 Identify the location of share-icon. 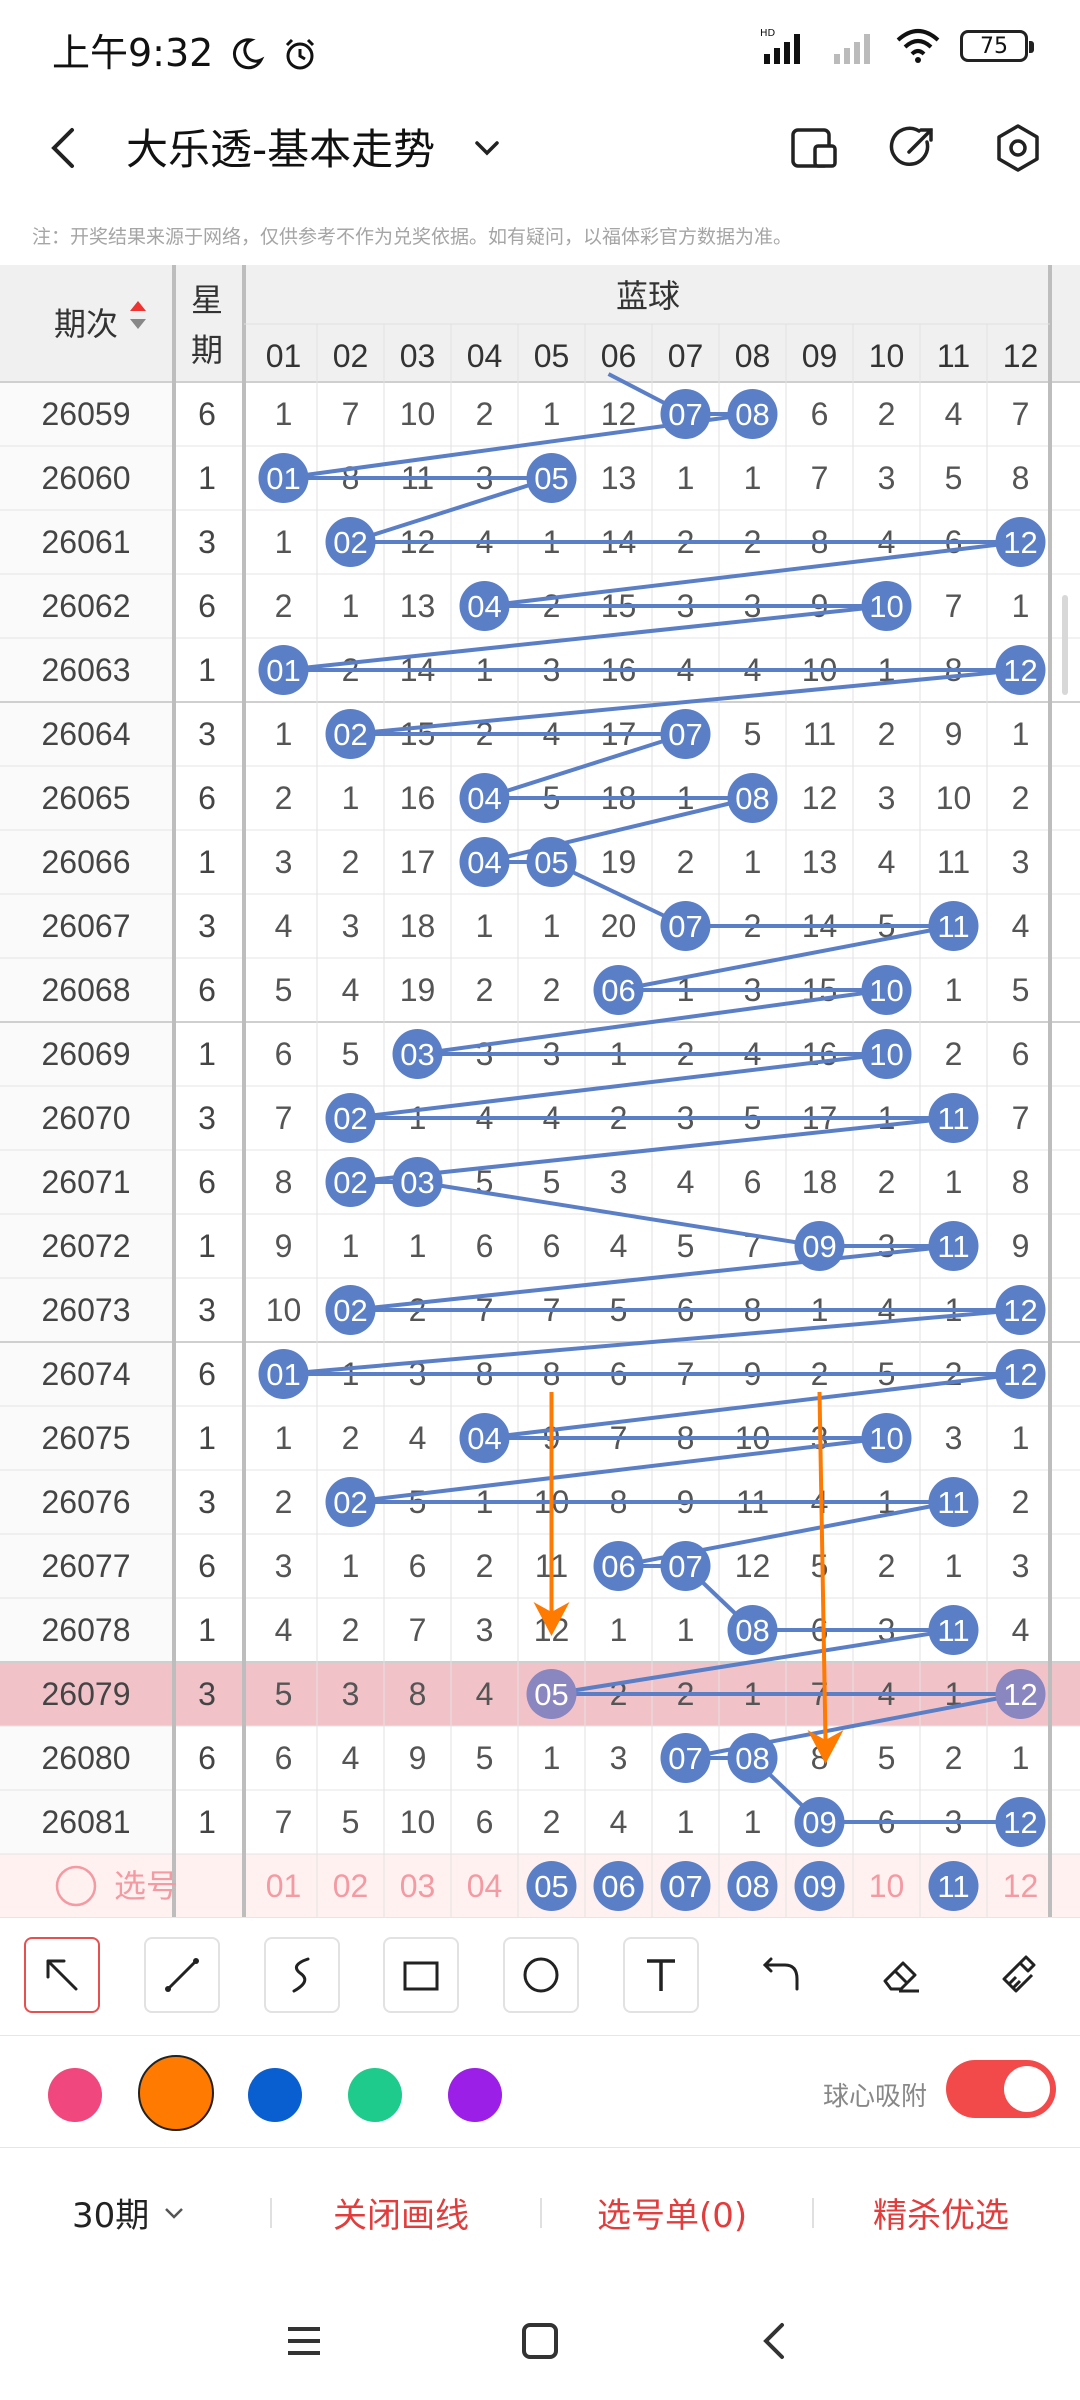
(913, 148).